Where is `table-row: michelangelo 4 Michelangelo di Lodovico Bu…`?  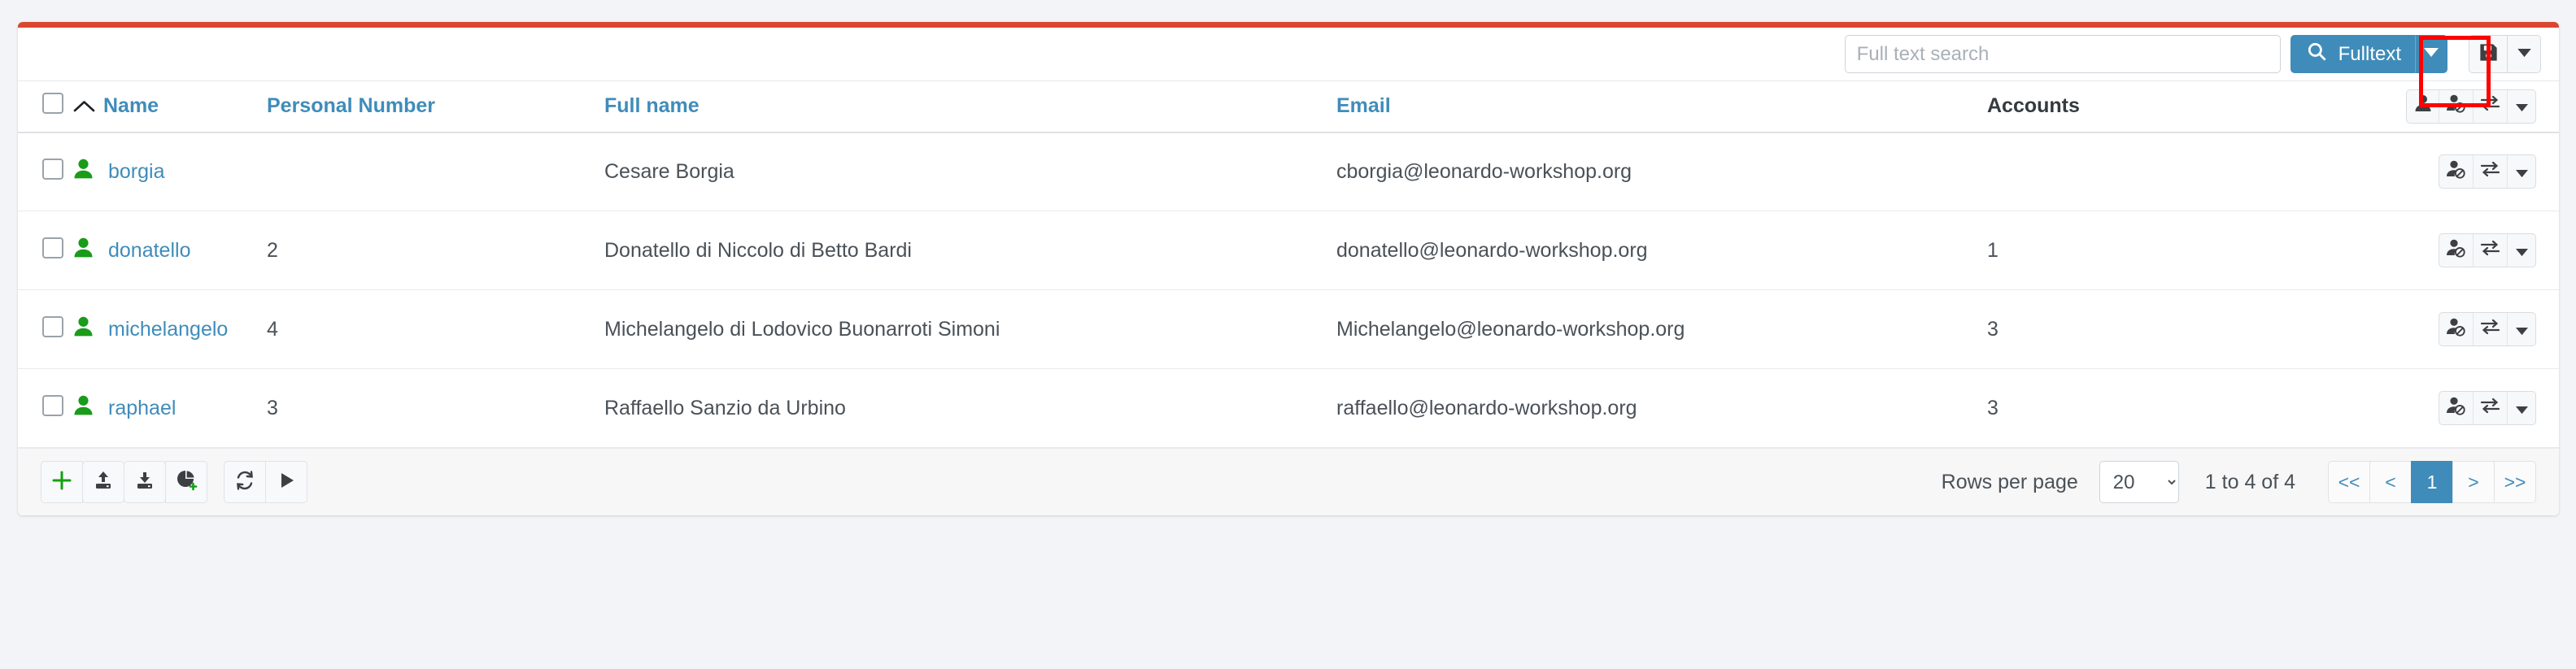 table-row: michelangelo 4 Michelangelo di Lodovico Bu… is located at coordinates (1288, 329).